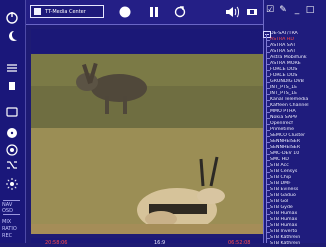  I want to click on volume-button, so click(232, 12).